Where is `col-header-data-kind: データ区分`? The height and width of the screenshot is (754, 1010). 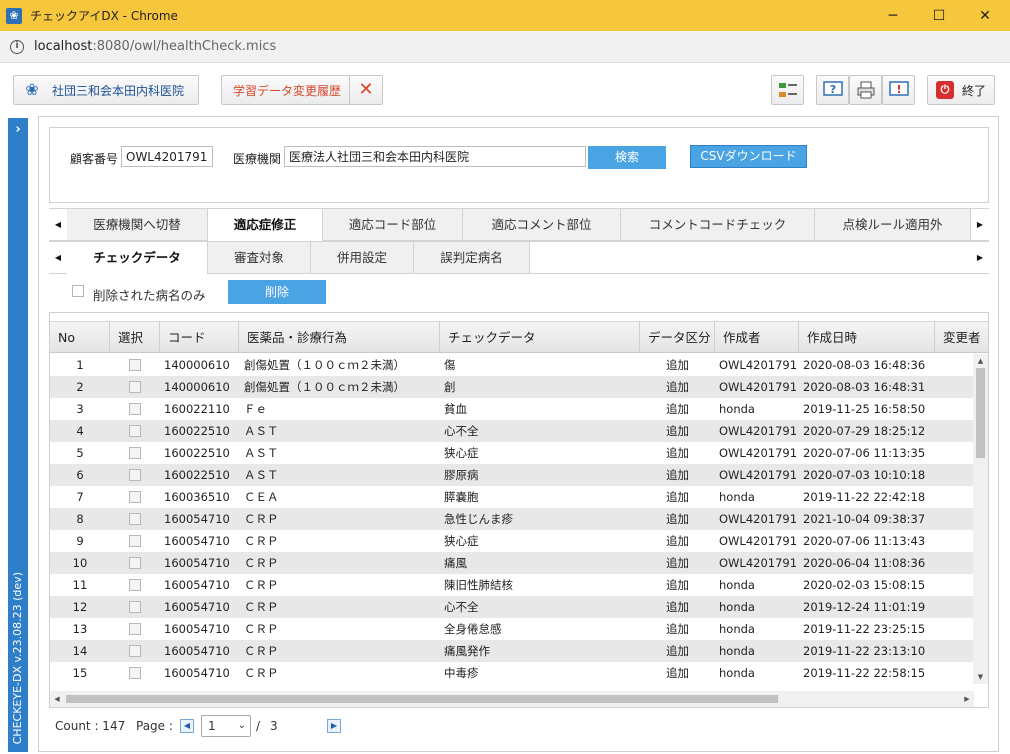 col-header-data-kind: データ区分 is located at coordinates (677, 337).